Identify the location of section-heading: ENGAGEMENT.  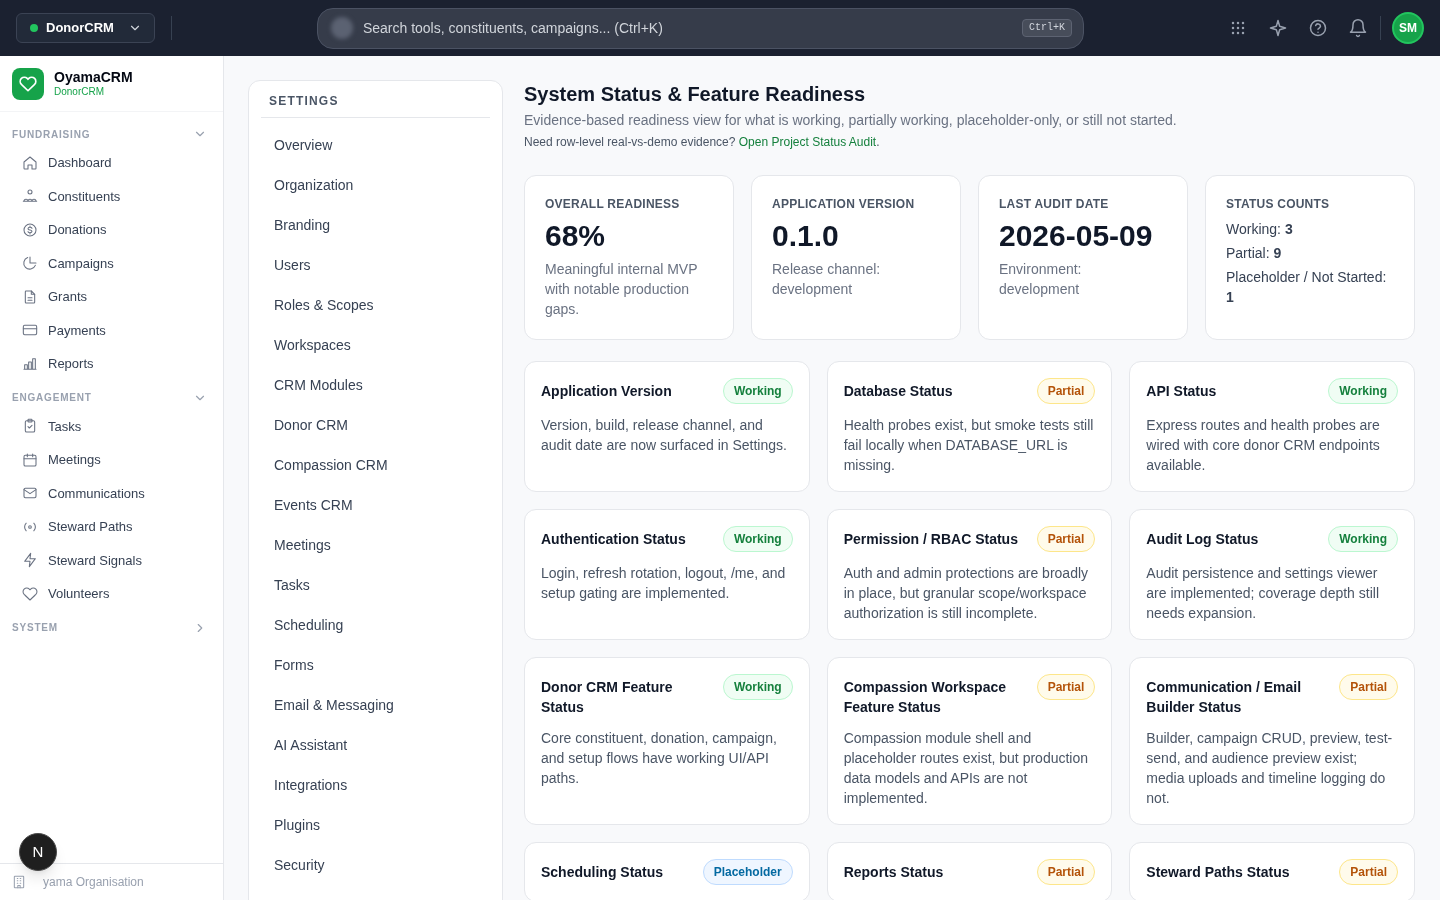
(52, 398).